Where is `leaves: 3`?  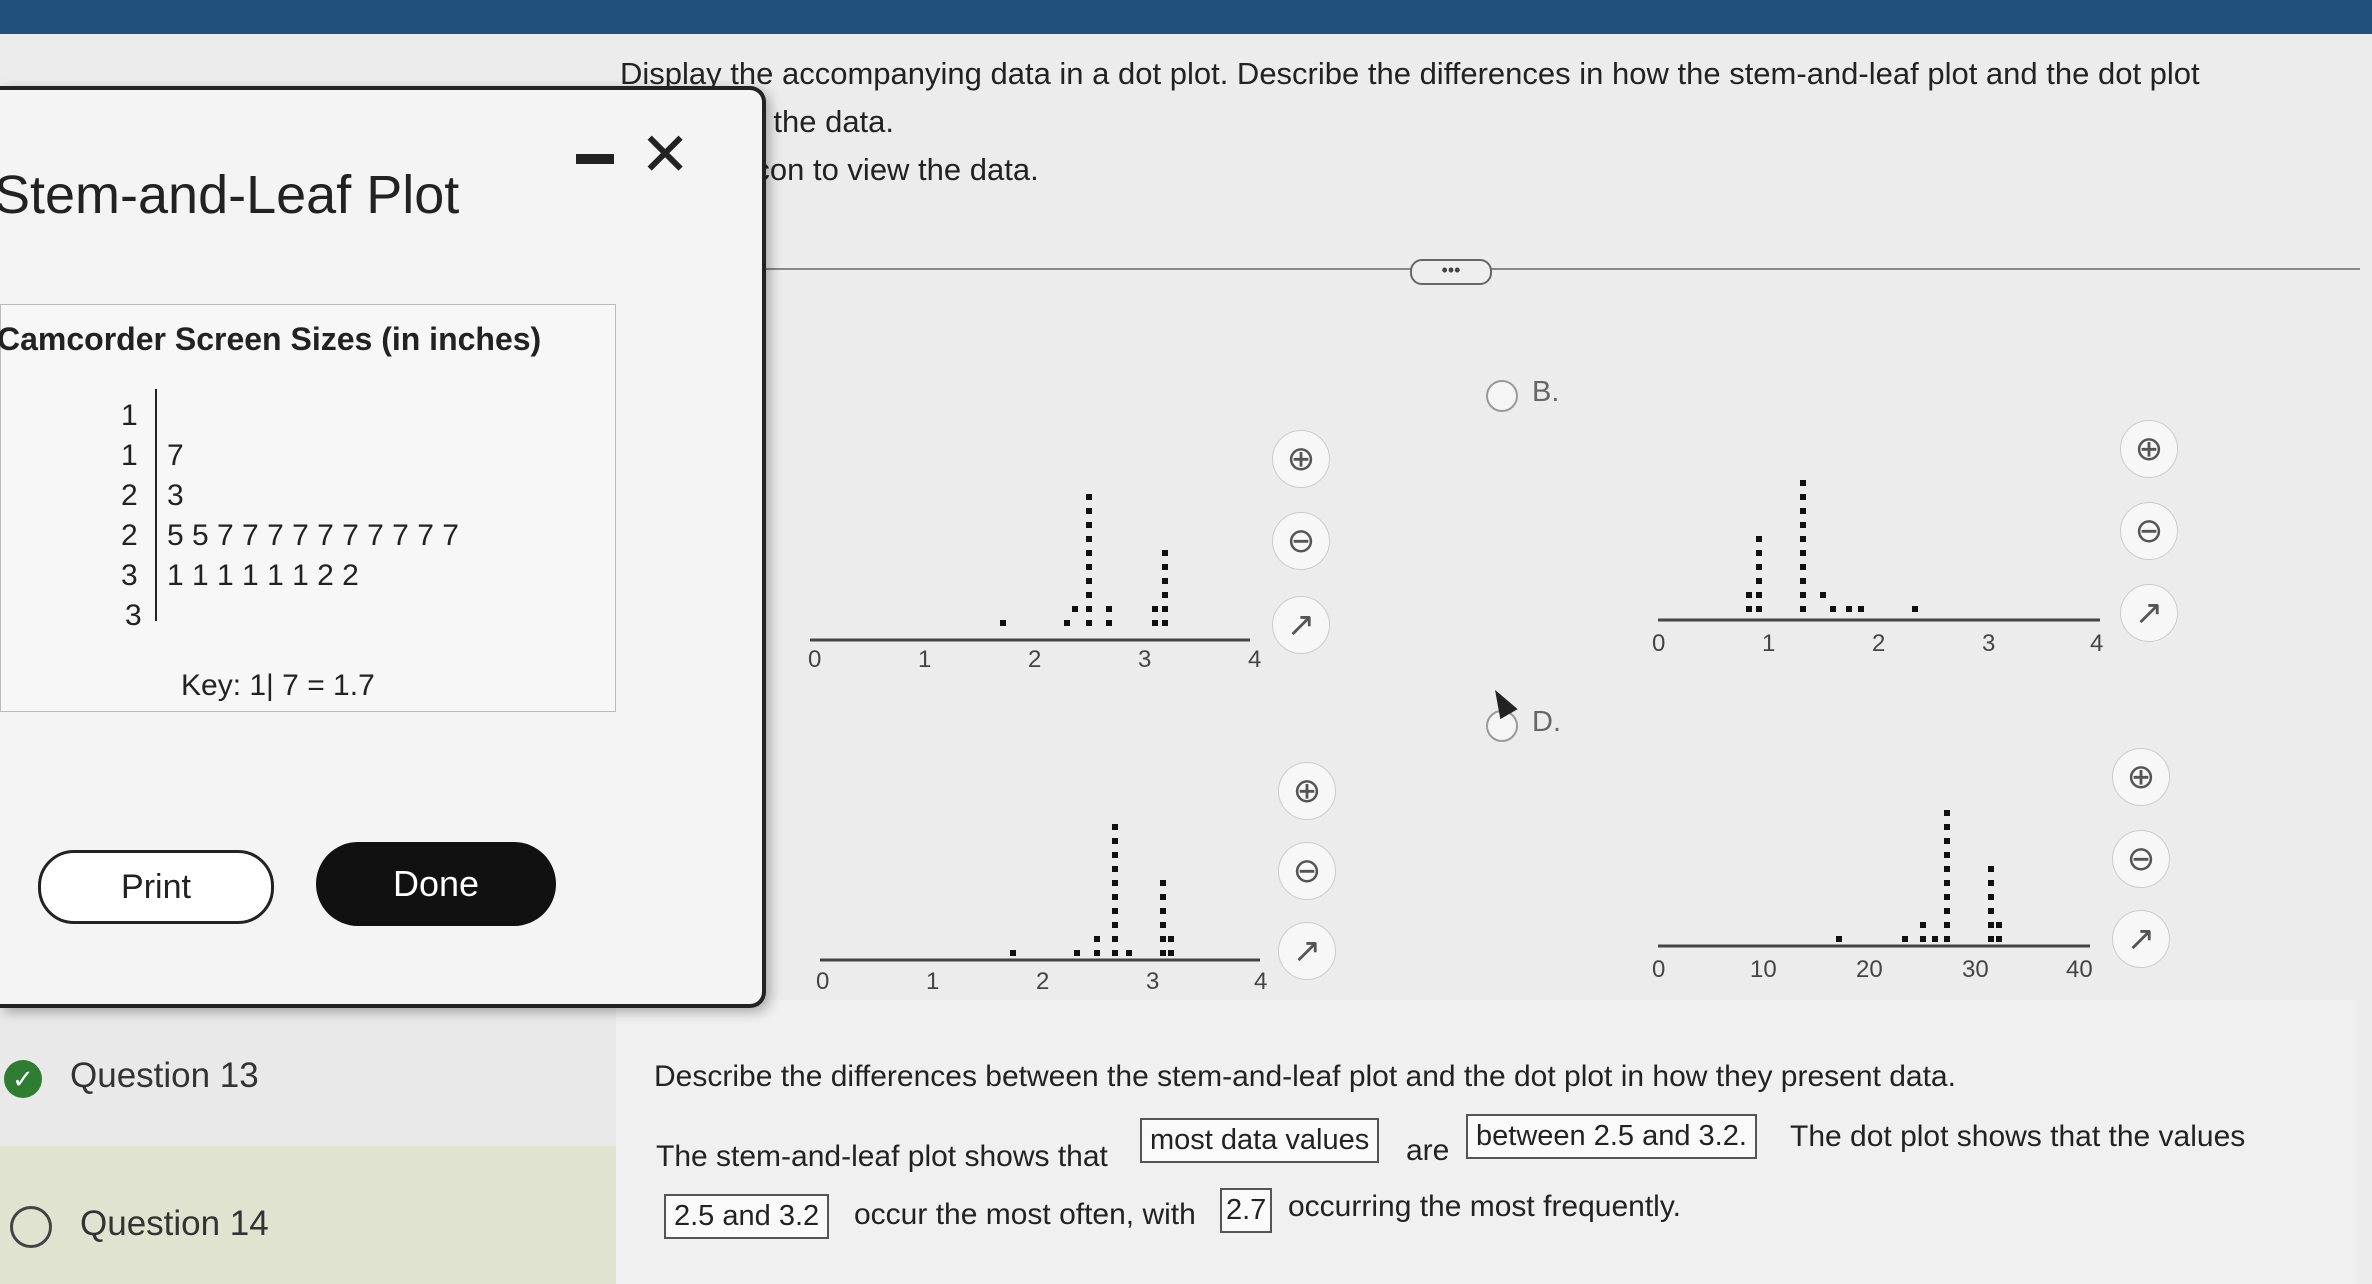
leaves: 3 is located at coordinates (175, 495).